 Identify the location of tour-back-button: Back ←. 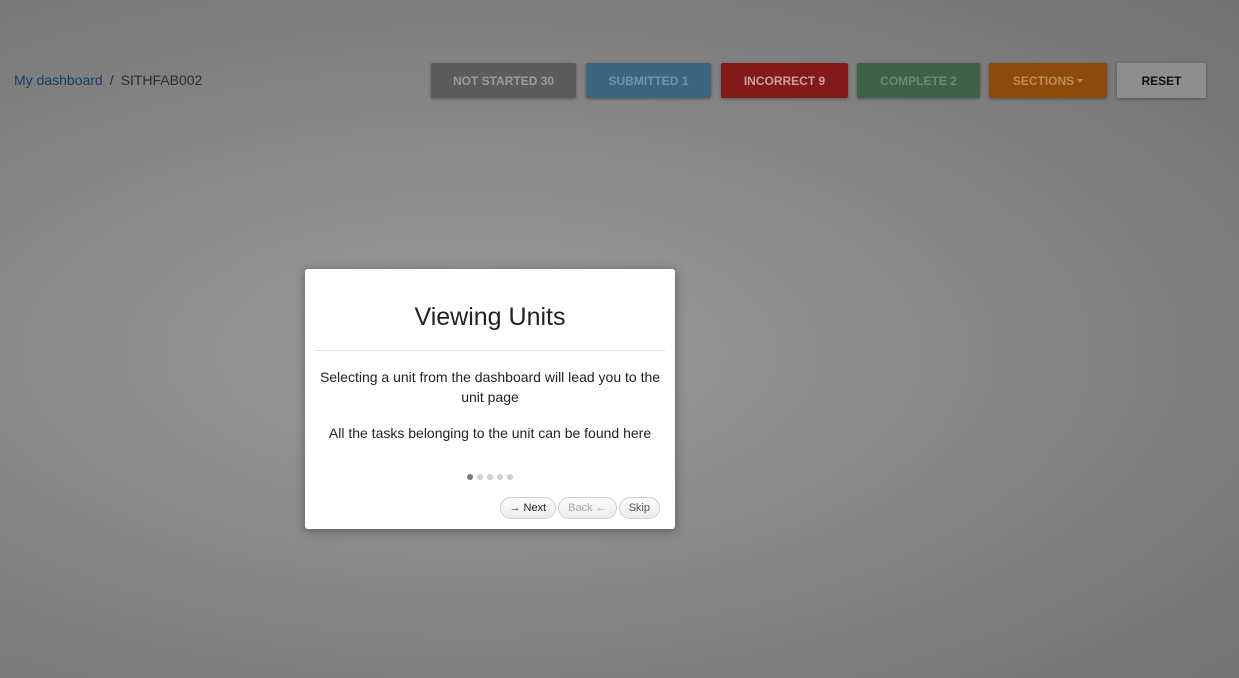
(587, 508).